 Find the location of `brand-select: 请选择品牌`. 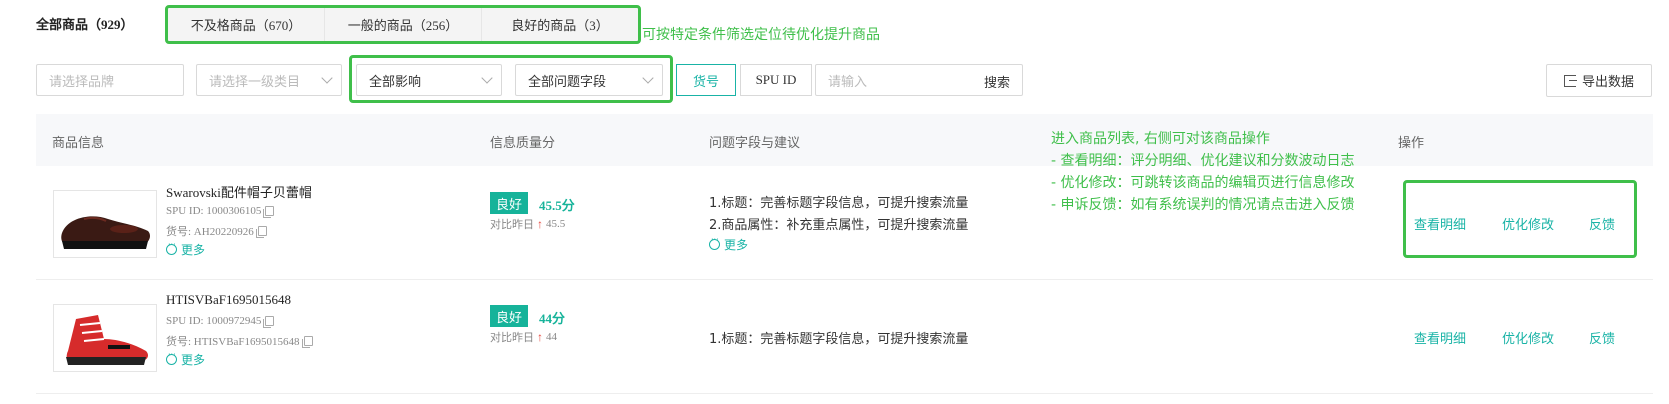

brand-select: 请选择品牌 is located at coordinates (110, 80).